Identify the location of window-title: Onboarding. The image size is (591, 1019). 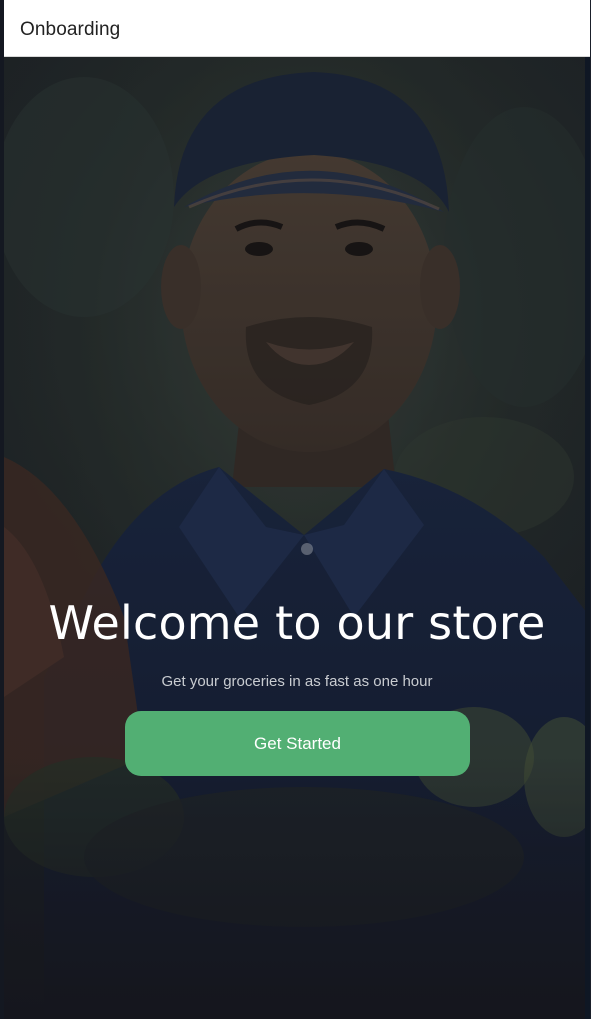
(70, 29).